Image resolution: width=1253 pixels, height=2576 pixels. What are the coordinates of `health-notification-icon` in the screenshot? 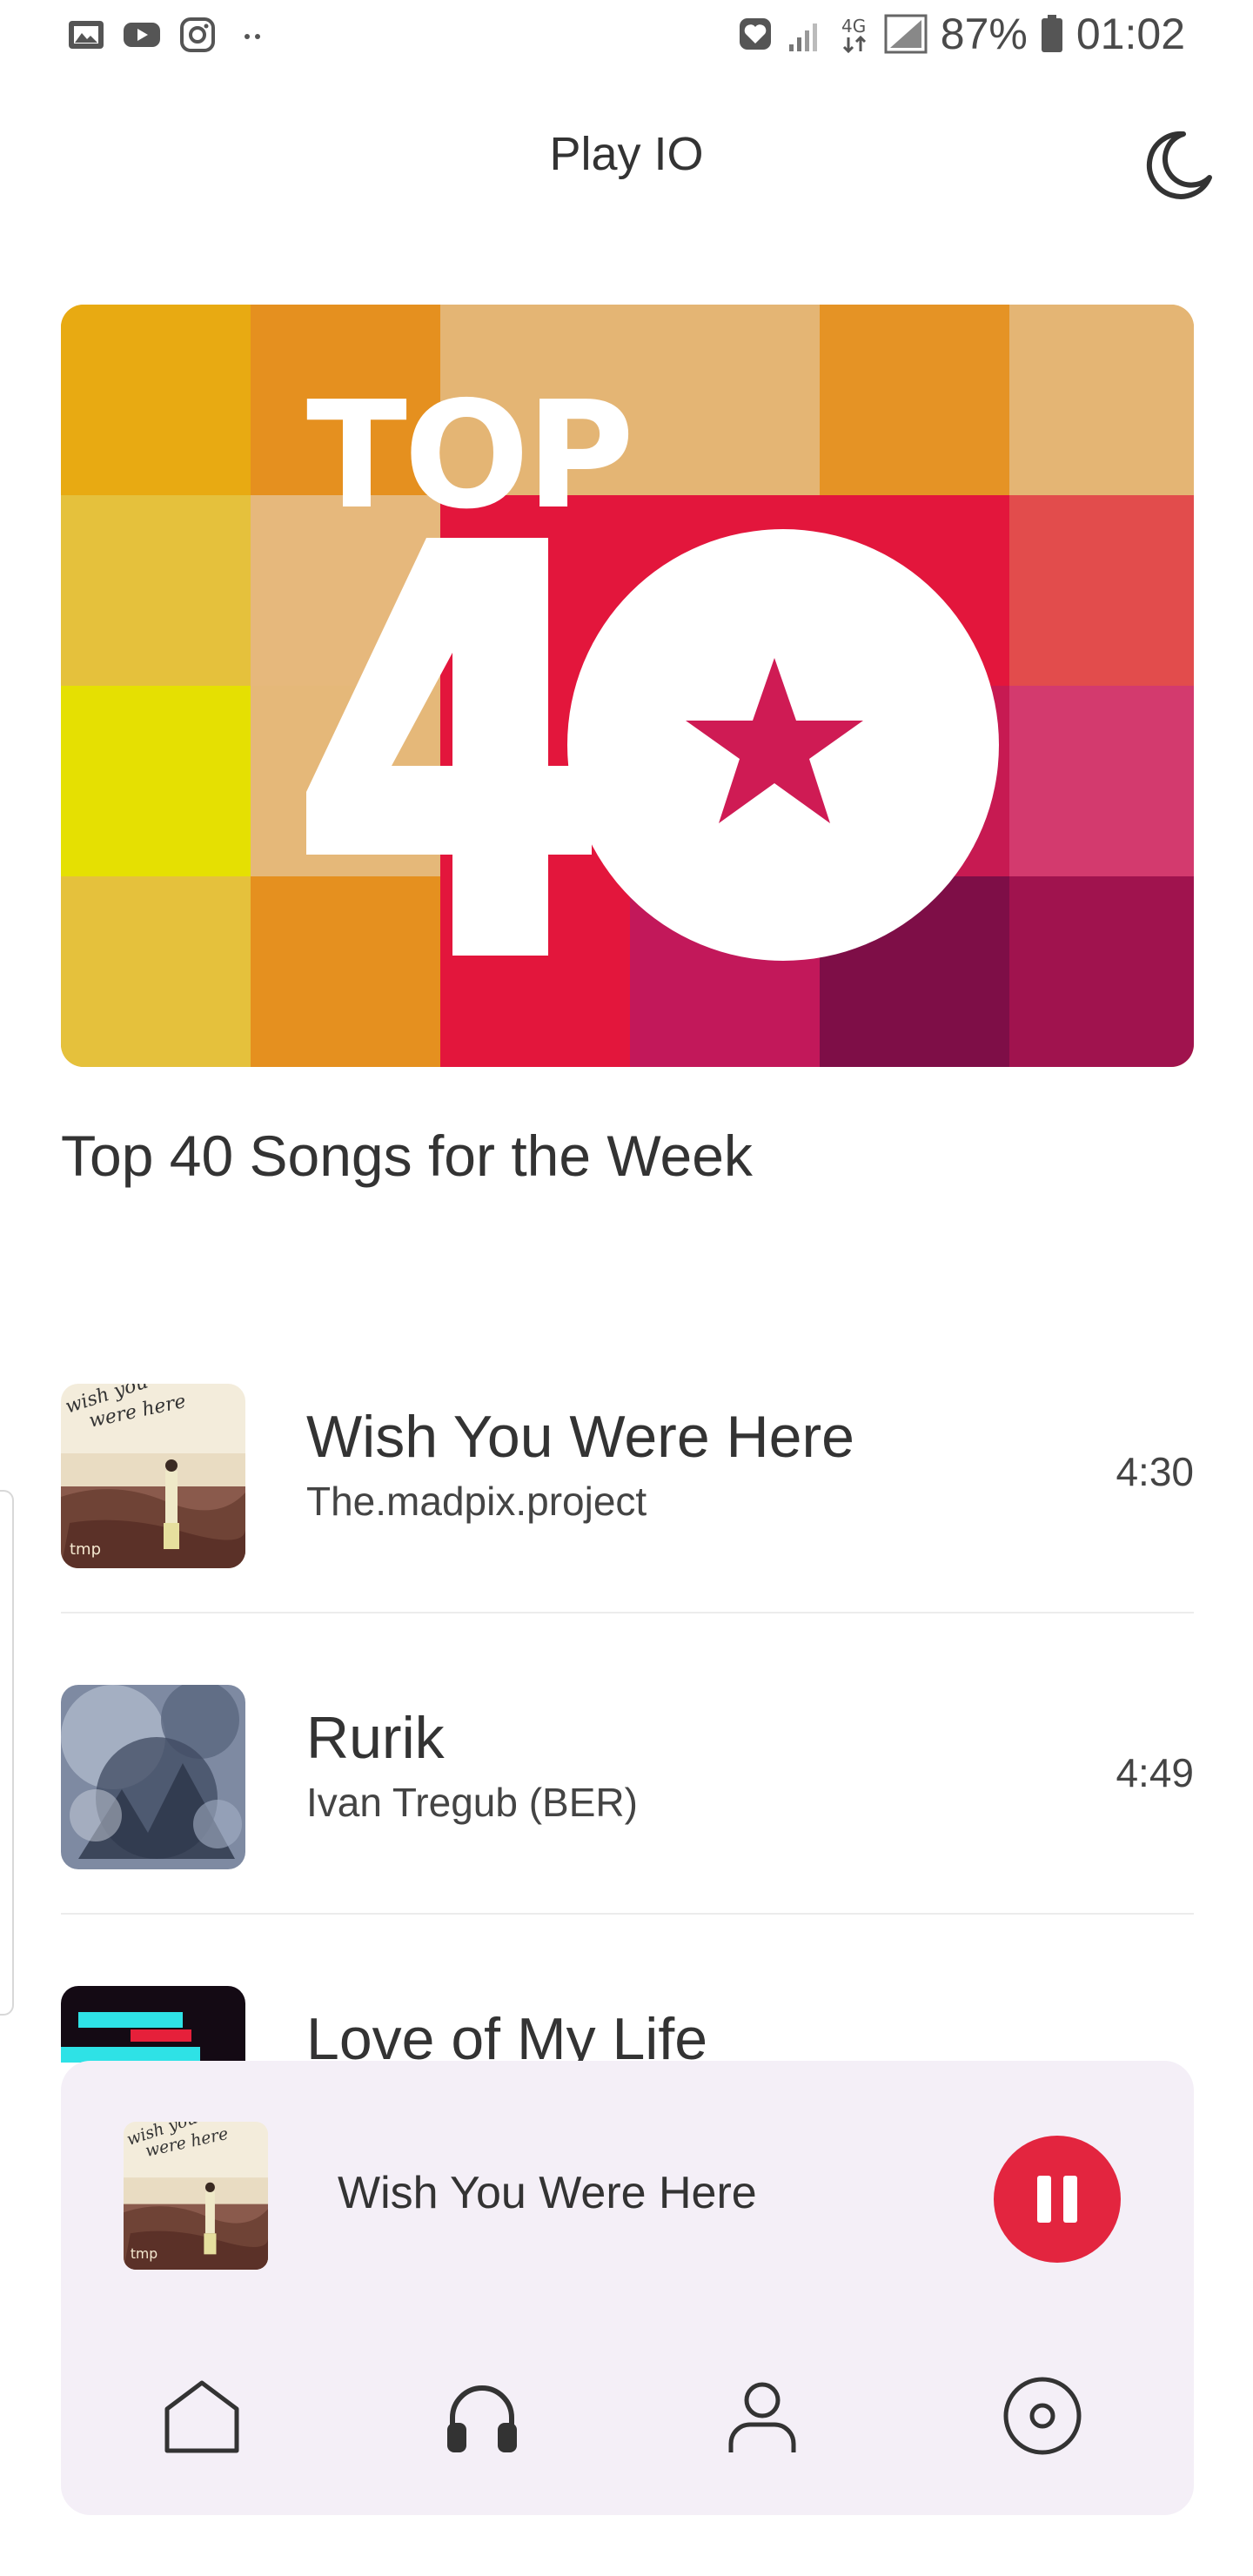 It's located at (755, 34).